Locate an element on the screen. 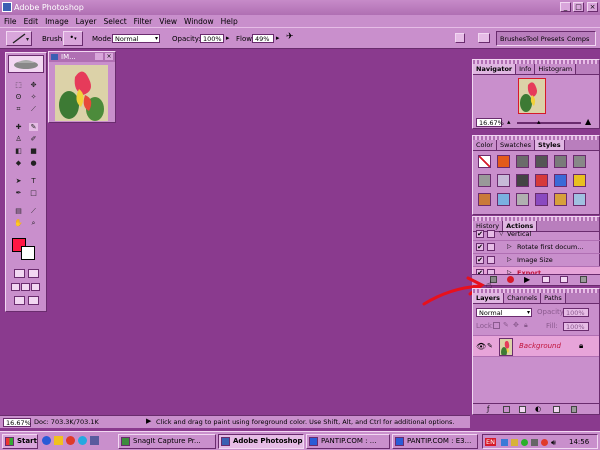 The image size is (600, 450). airbrush-icon: ✈ is located at coordinates (292, 38).